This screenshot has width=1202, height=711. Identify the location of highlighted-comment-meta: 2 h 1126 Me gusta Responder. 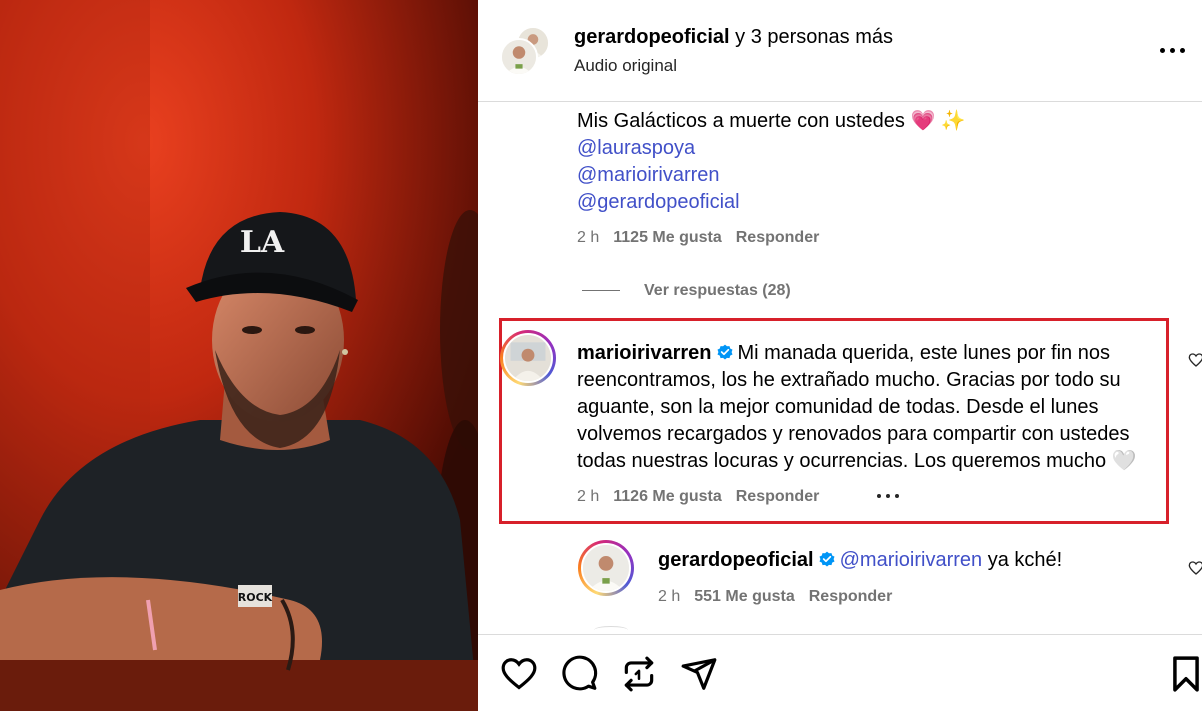
(698, 497).